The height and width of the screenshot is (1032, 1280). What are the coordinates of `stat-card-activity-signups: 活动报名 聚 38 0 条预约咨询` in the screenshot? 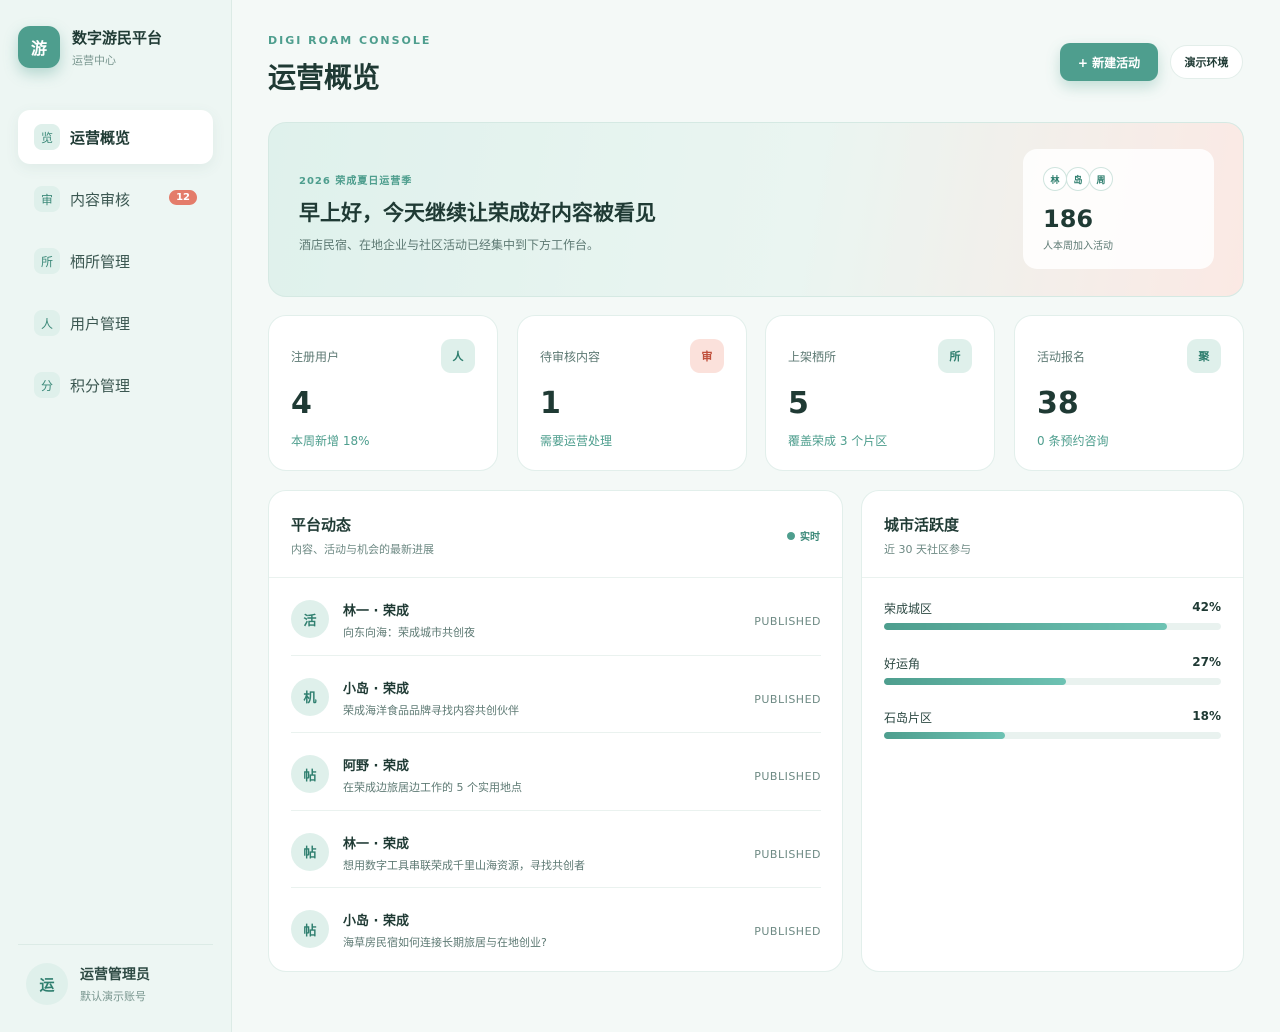 It's located at (1129, 393).